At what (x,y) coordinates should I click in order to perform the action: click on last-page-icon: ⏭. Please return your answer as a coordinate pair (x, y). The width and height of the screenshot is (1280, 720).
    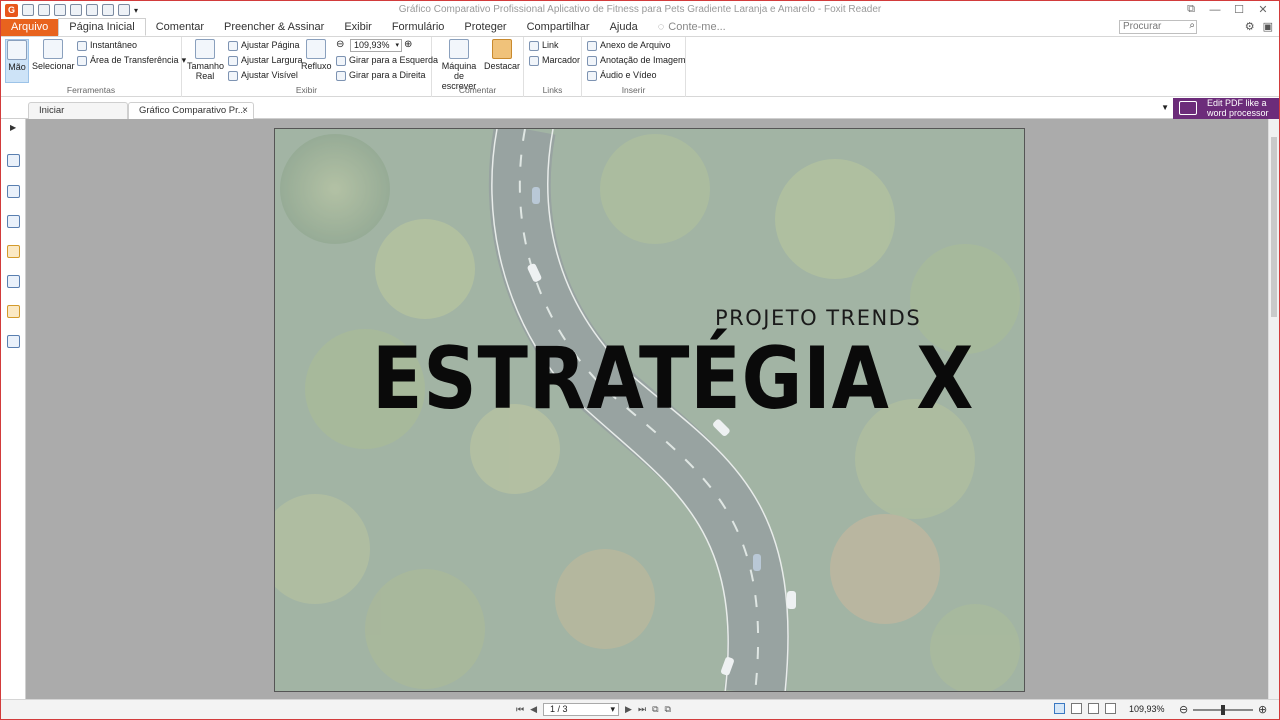
    Looking at the image, I should click on (642, 709).